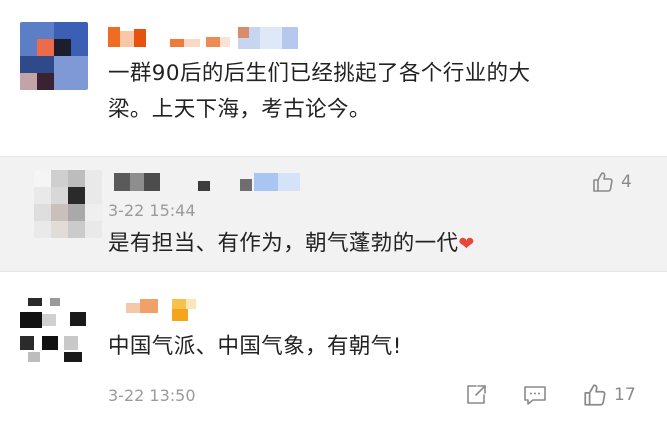 This screenshot has width=667, height=422. I want to click on like-button: 4, so click(611, 182).